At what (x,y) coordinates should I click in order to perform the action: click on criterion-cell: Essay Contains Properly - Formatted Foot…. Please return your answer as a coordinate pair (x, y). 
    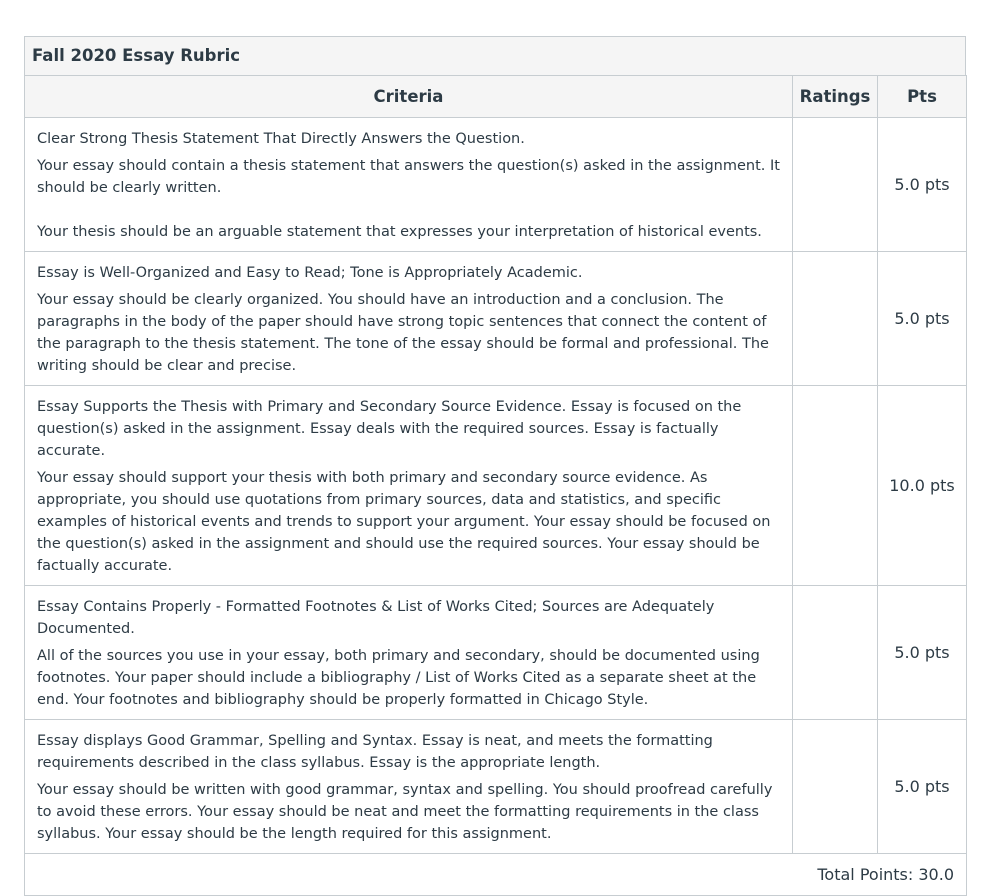
    Looking at the image, I should click on (408, 652).